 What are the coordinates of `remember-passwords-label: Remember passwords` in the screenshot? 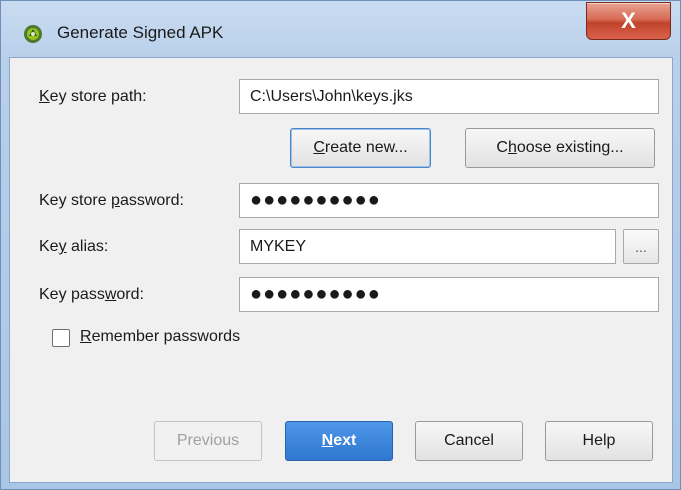 It's located at (160, 337).